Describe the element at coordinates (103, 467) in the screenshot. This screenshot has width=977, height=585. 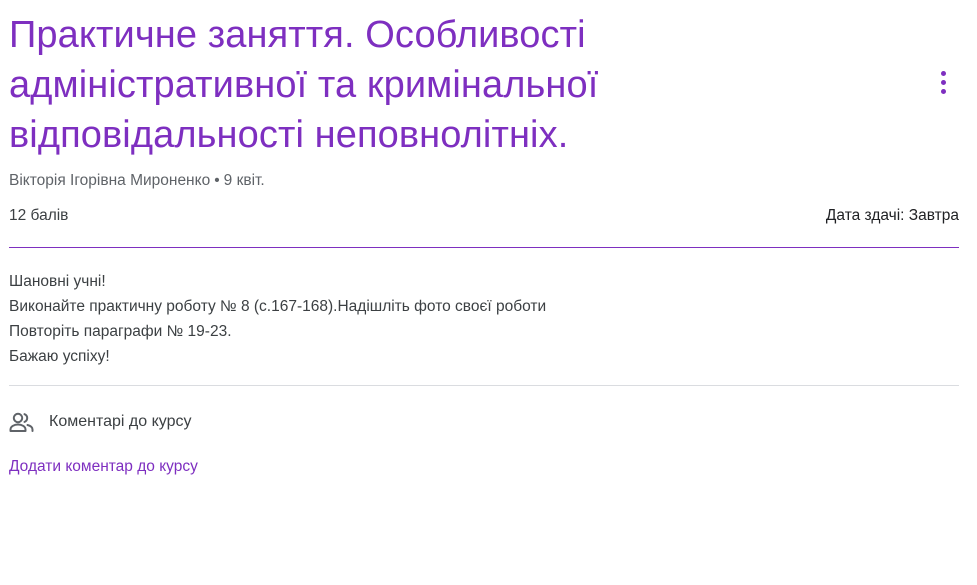
I see `add-class-comment-link: Додати коментар до курсу` at that location.